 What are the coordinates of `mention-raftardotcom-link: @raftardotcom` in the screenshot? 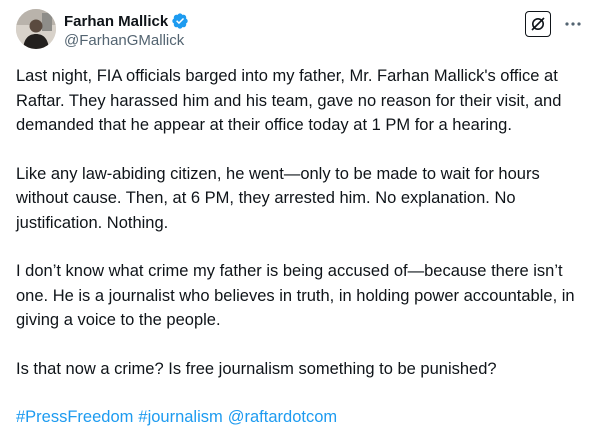 It's located at (282, 417).